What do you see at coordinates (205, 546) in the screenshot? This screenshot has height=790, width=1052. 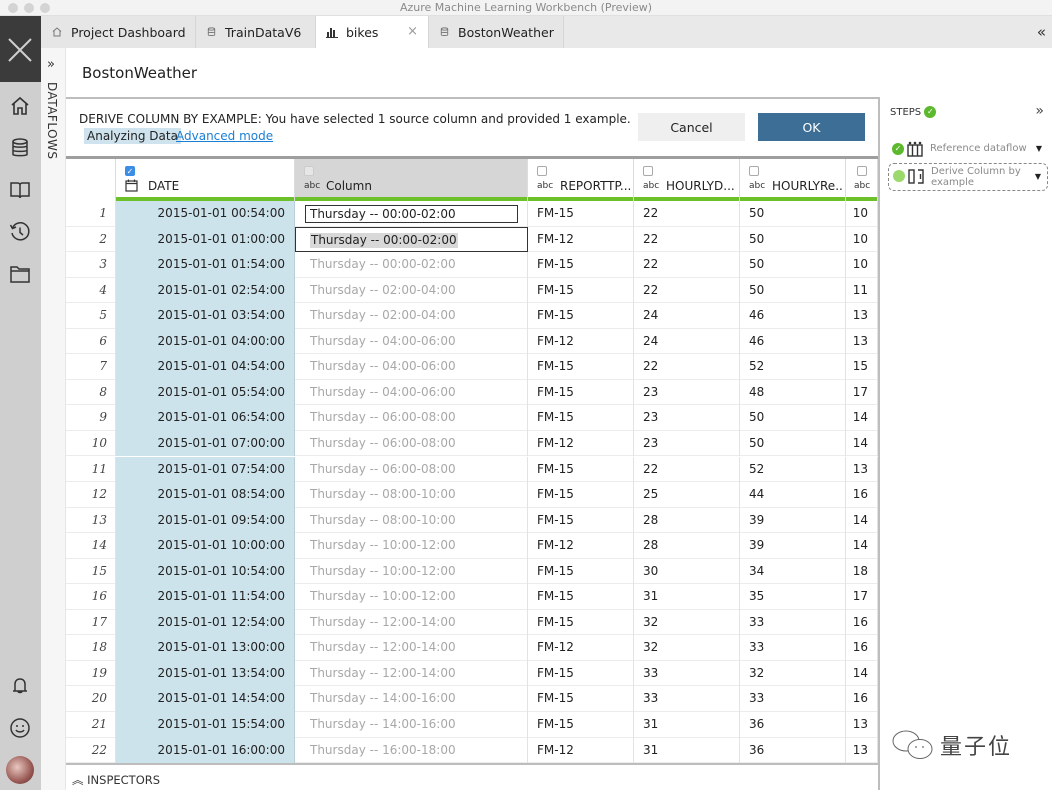 I see `cell-date: 2015-01-01 10:00:00` at bounding box center [205, 546].